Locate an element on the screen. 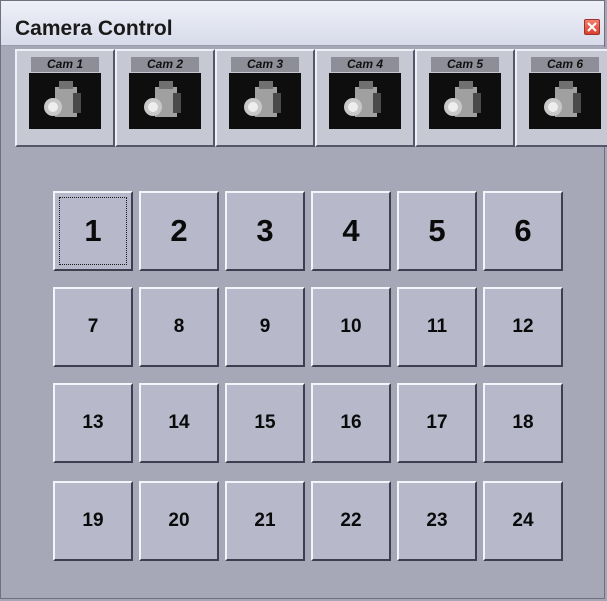 This screenshot has height=601, width=607. preset-button-18: 18 is located at coordinates (523, 423).